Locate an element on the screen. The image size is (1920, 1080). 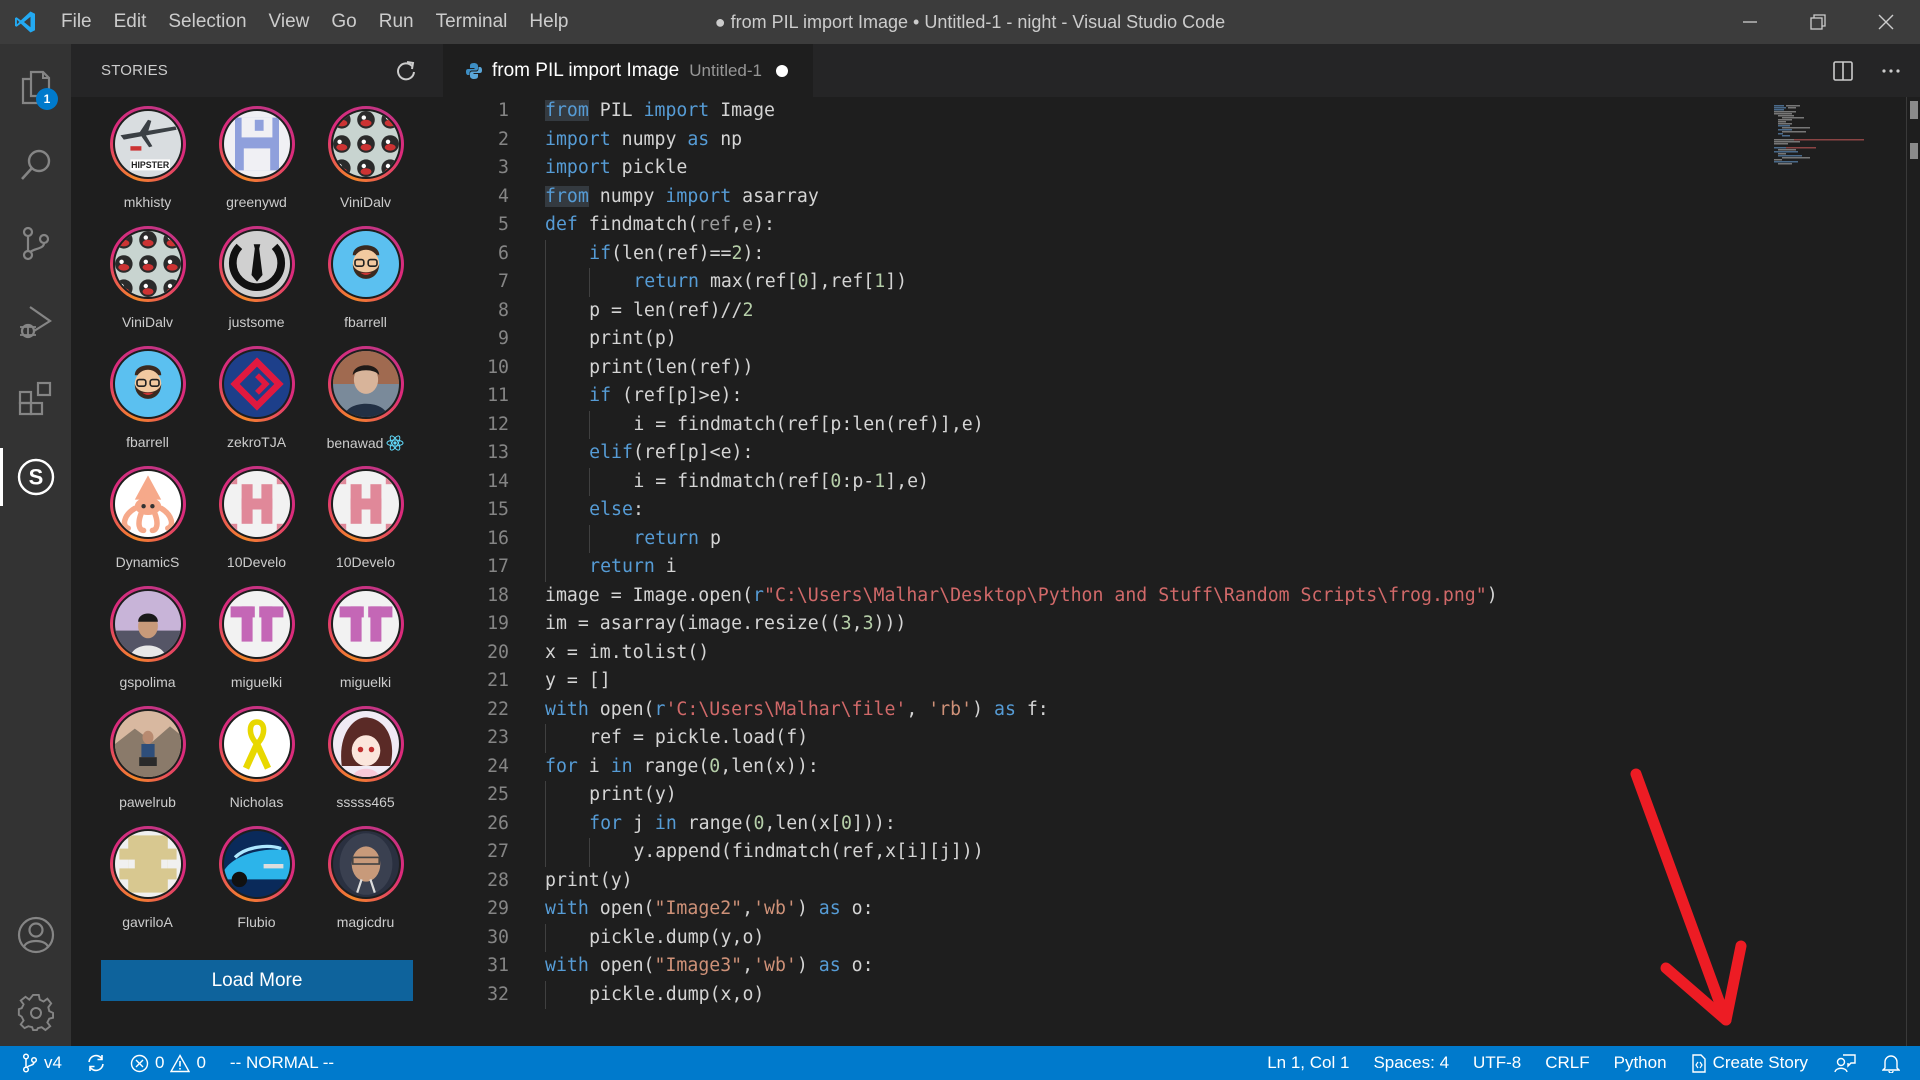
story-item: benawad is located at coordinates (365, 404).